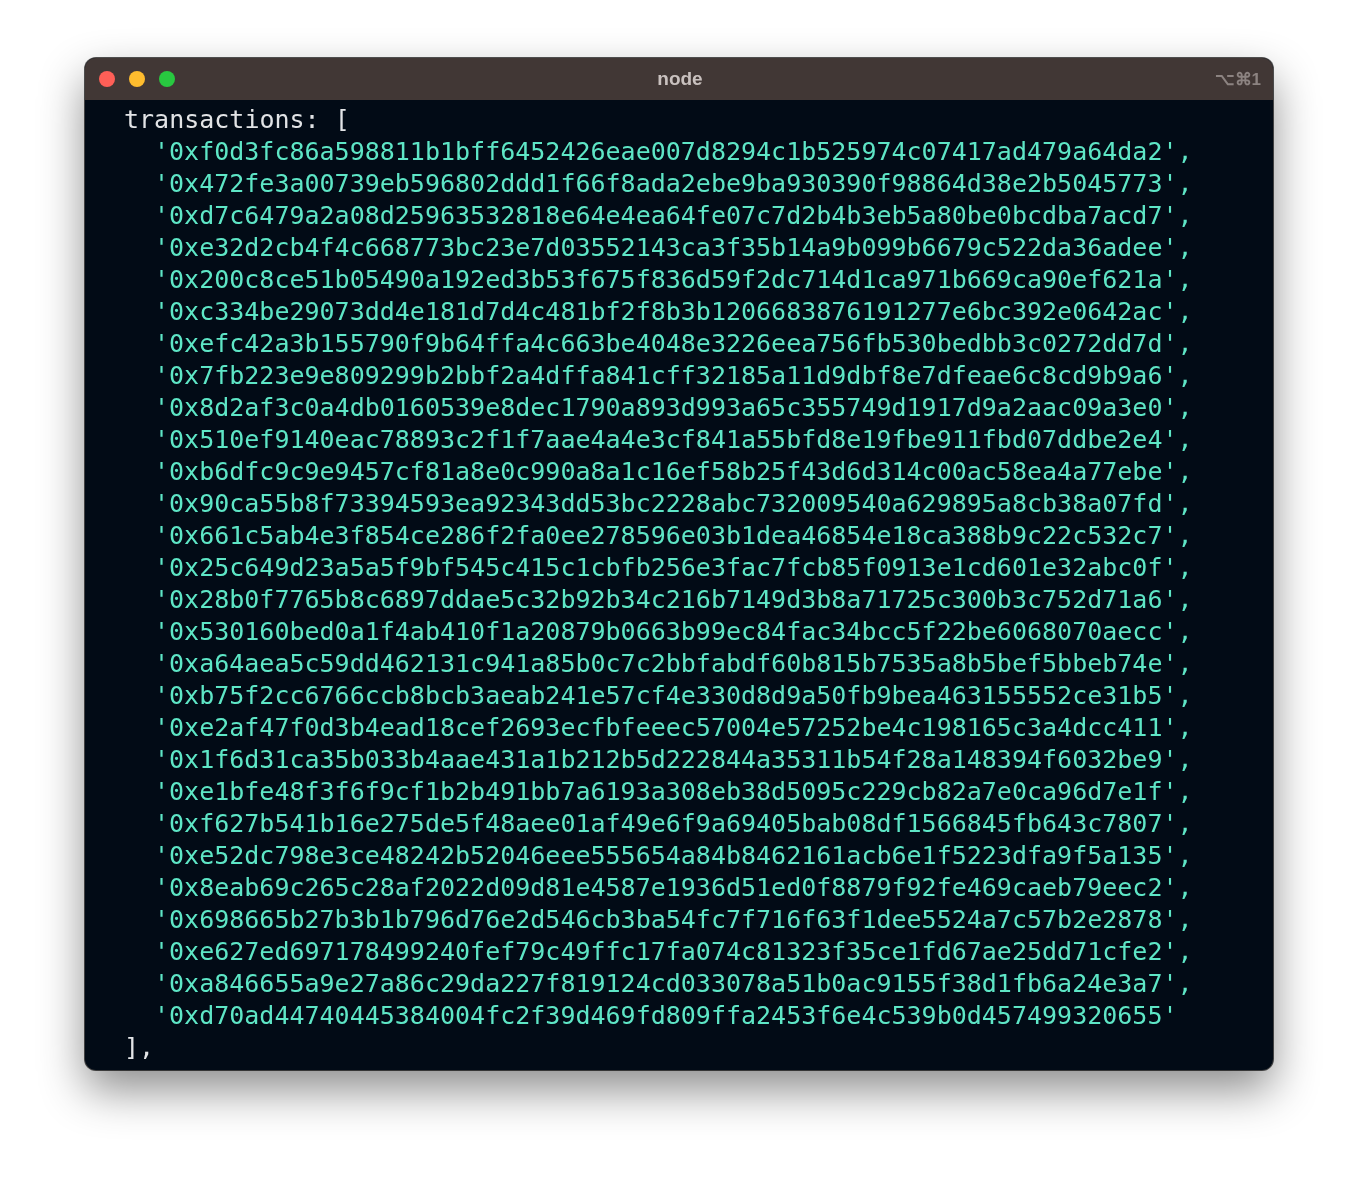 The image size is (1358, 1180). What do you see at coordinates (673, 824) in the screenshot?
I see `hash-line: '0xf627b541b16e275de5f48aee01af49e6f9a69405bab08df1566845fb643c7807',` at bounding box center [673, 824].